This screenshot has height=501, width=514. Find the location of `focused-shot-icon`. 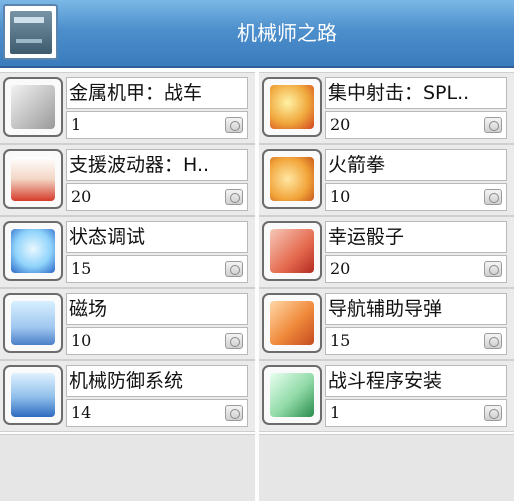

focused-shot-icon is located at coordinates (292, 107).